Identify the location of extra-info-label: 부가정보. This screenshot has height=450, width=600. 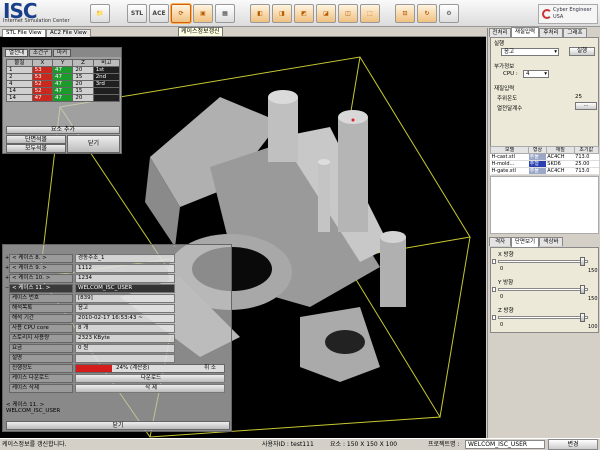
(504, 67).